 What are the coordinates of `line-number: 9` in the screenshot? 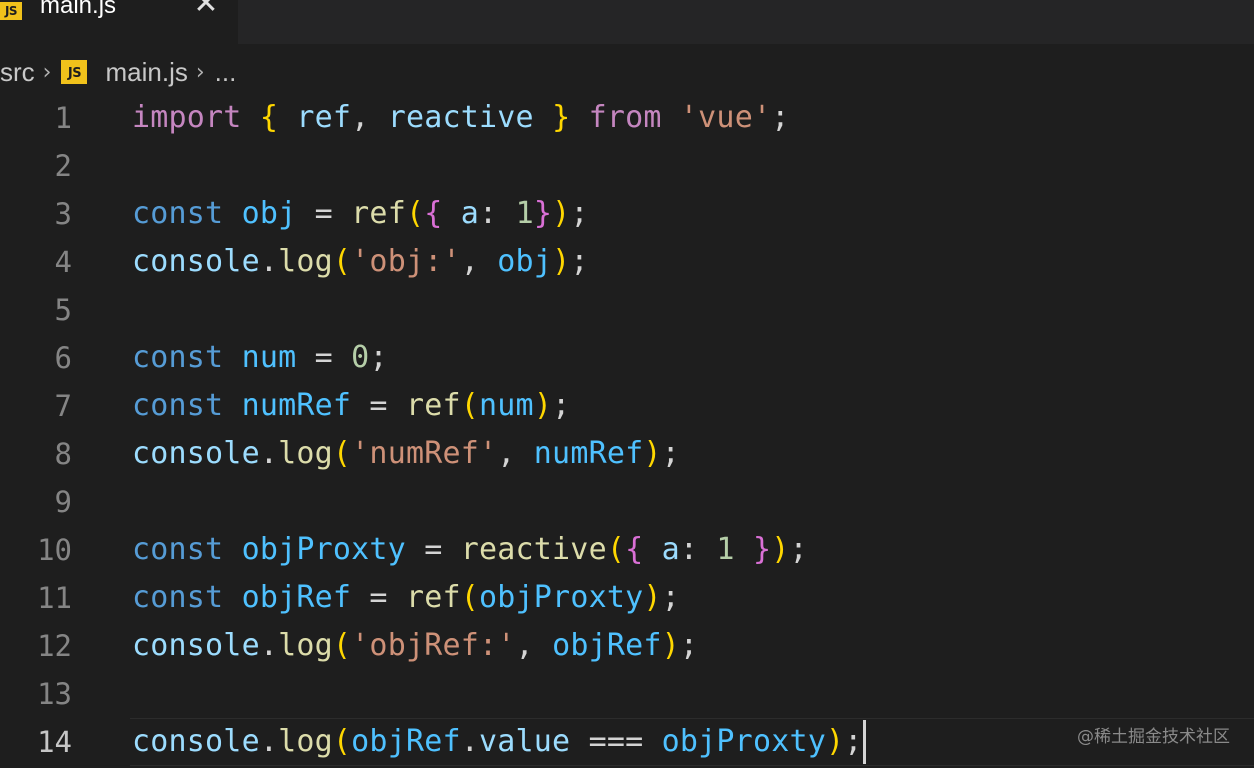 It's located at (63, 502).